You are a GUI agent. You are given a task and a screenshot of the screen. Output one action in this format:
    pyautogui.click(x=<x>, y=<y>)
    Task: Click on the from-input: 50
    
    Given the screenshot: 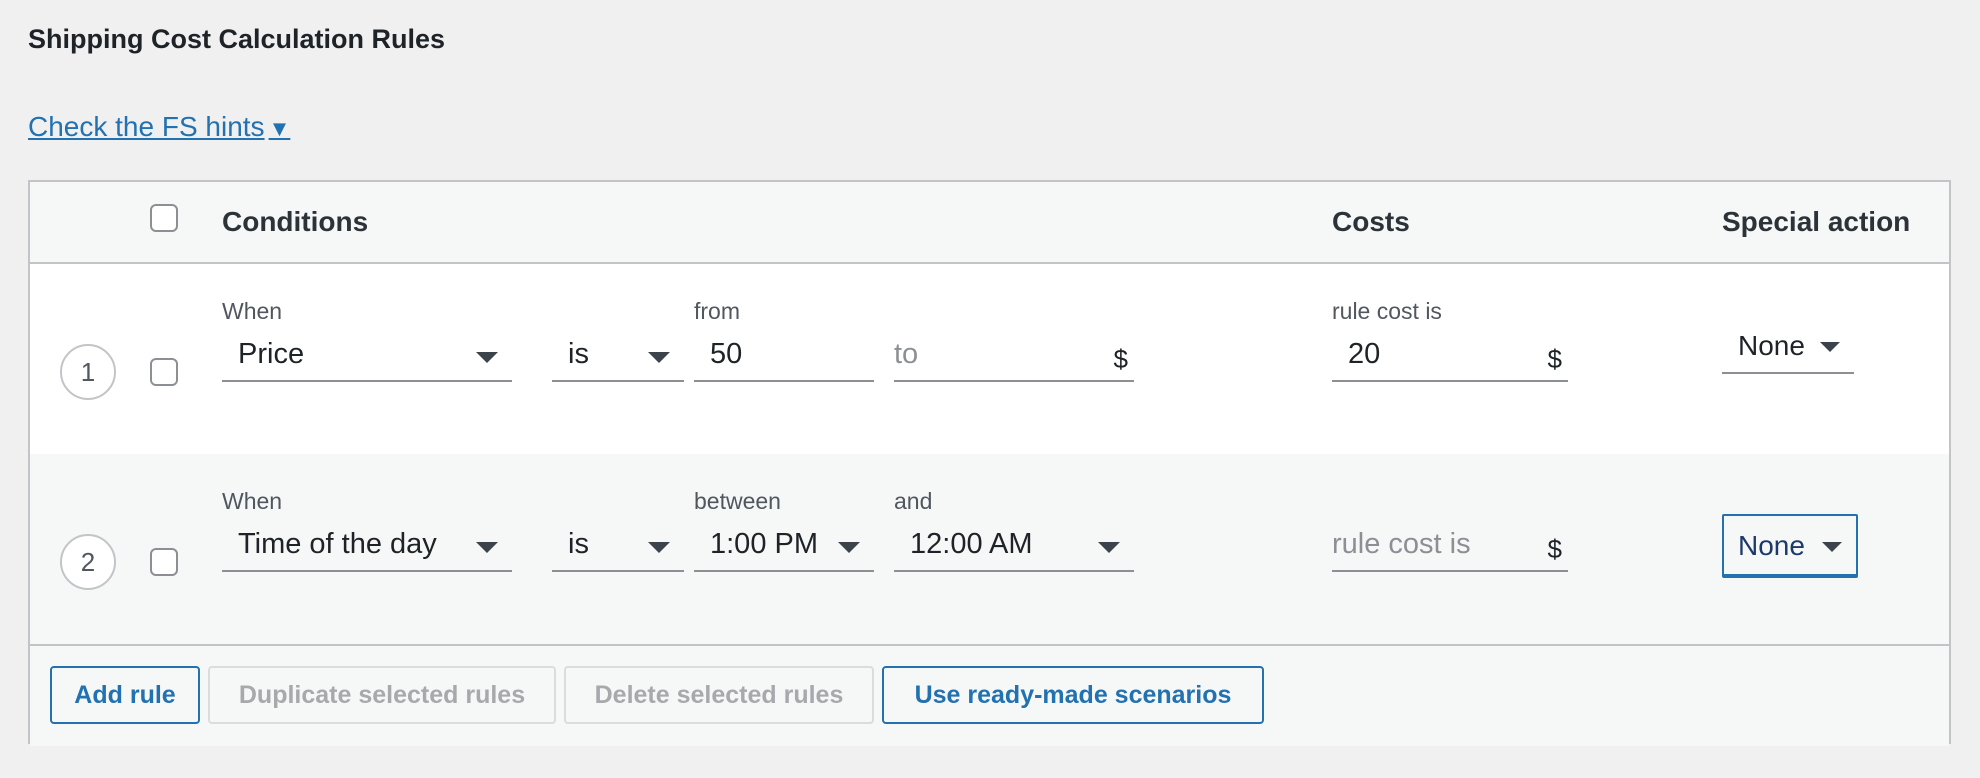 What is the action you would take?
    pyautogui.click(x=784, y=358)
    